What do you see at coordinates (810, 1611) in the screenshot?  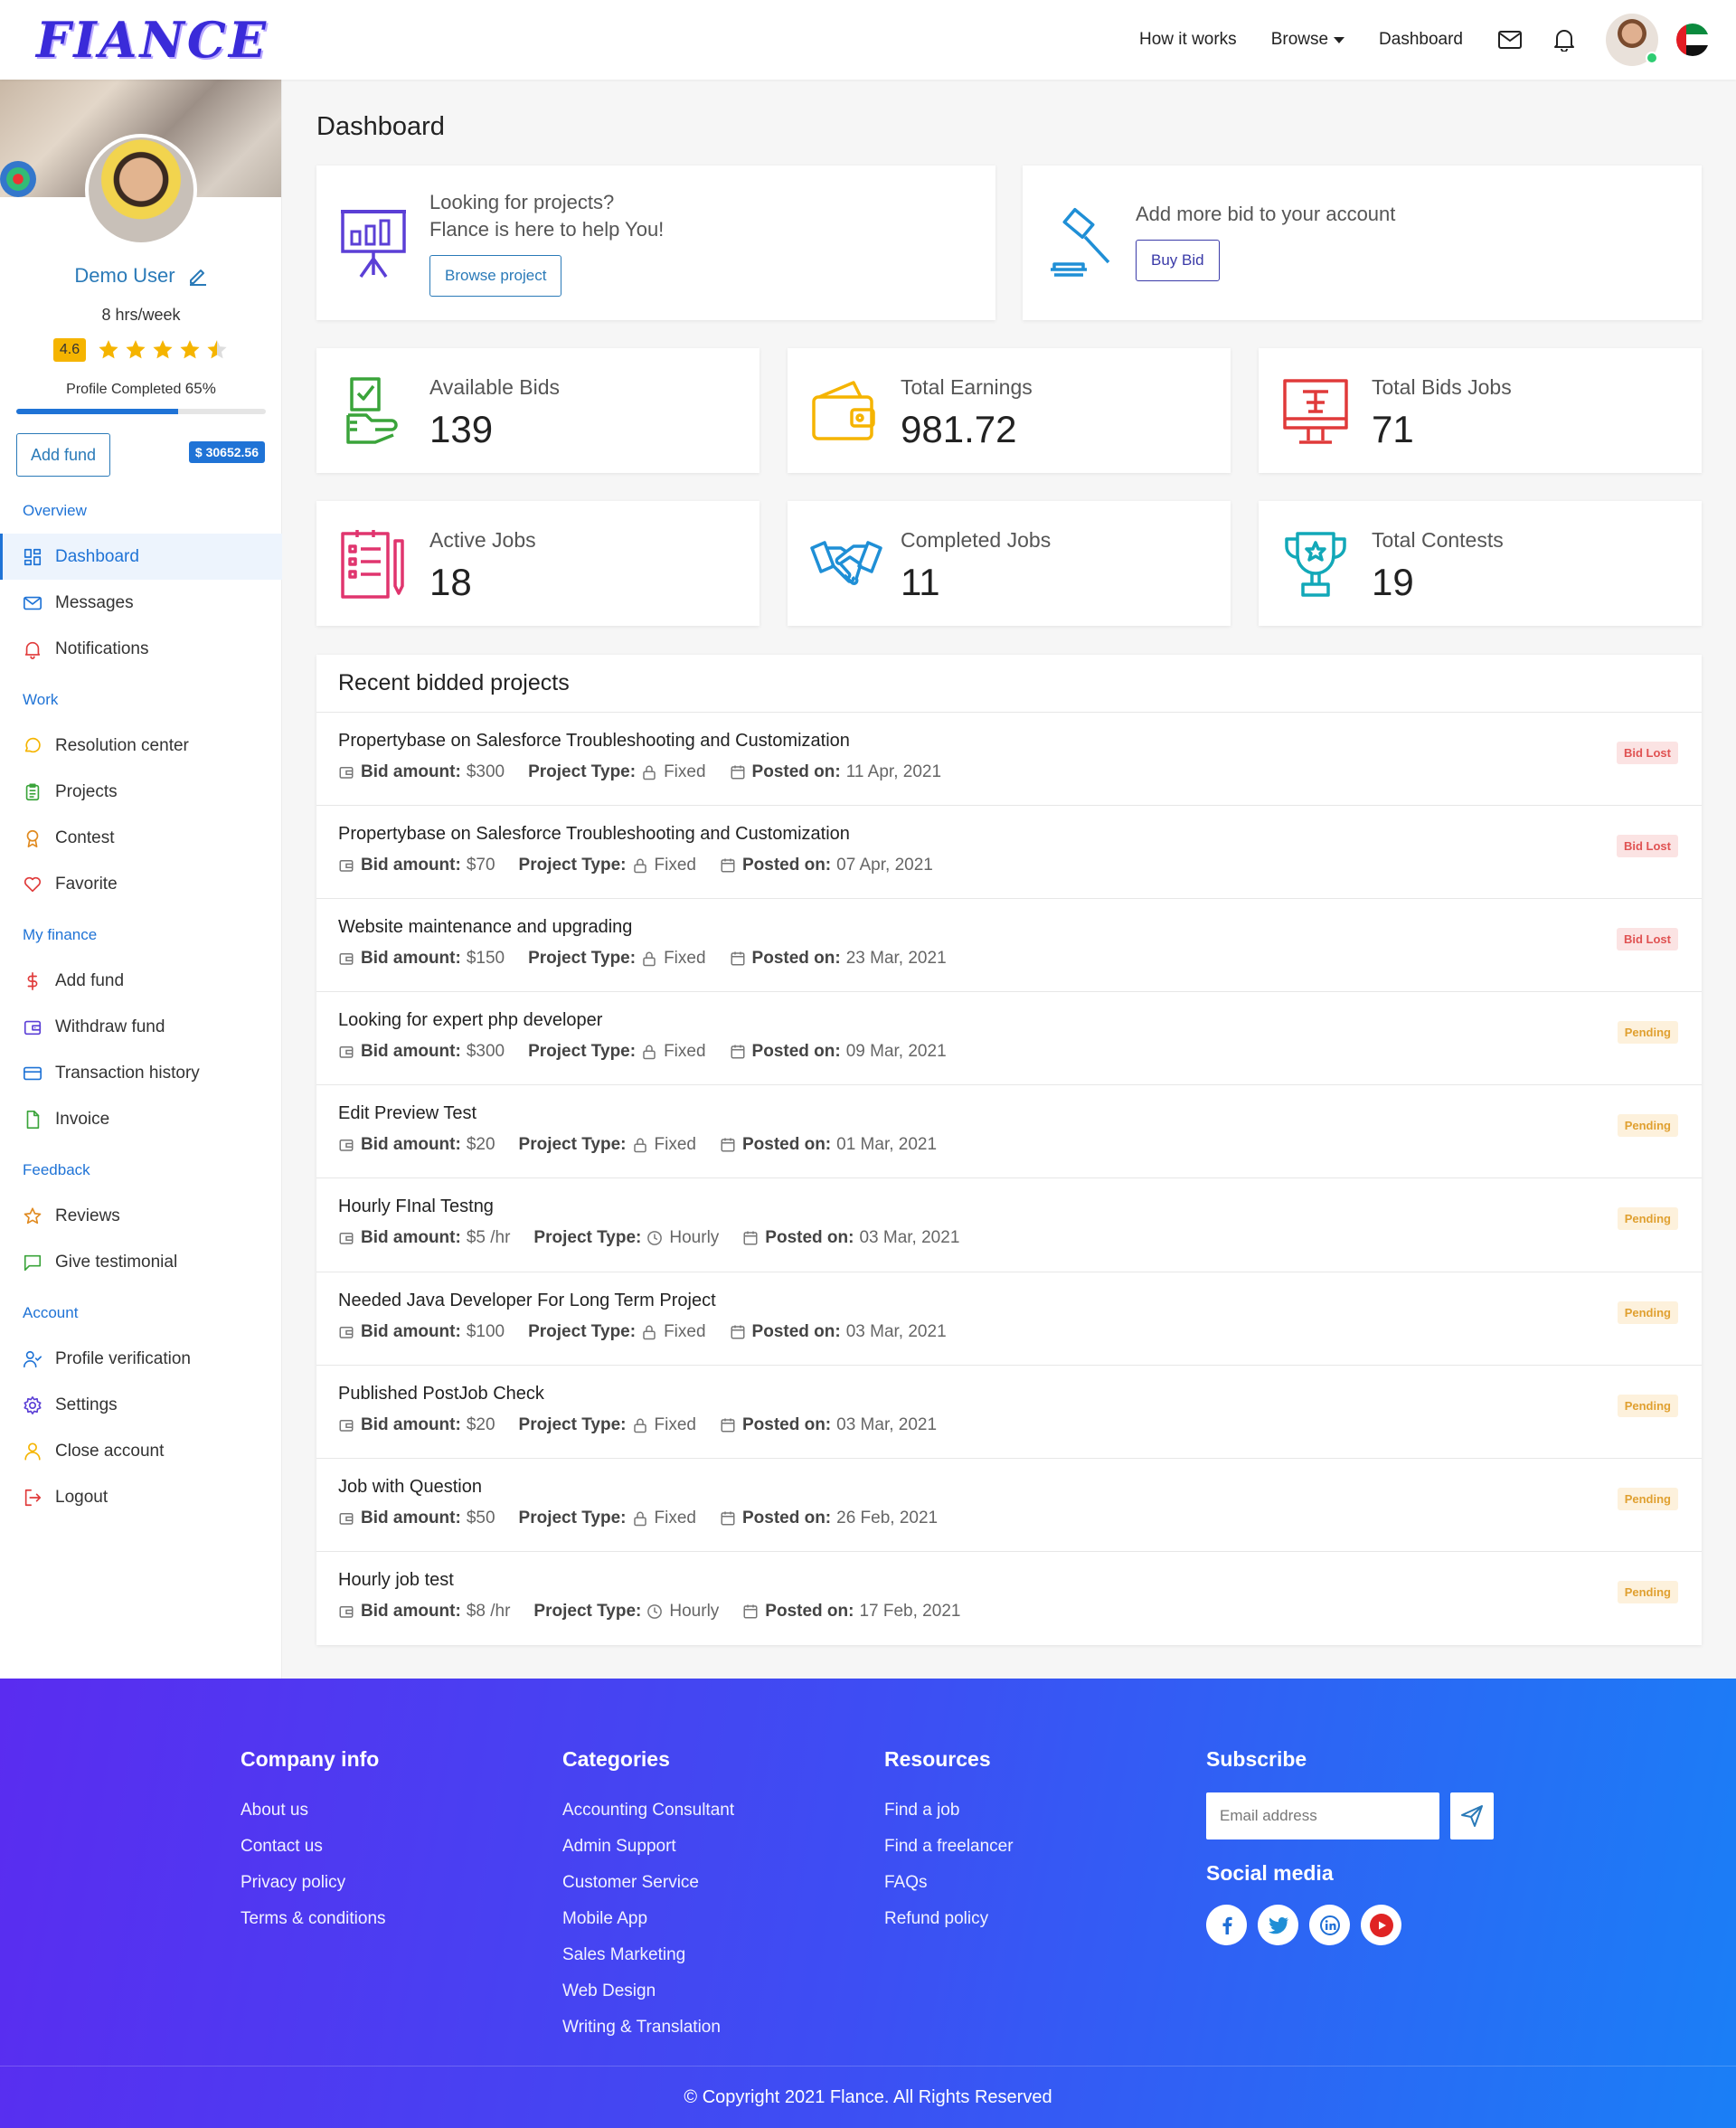 I see `posted-on-label: Posted on:` at bounding box center [810, 1611].